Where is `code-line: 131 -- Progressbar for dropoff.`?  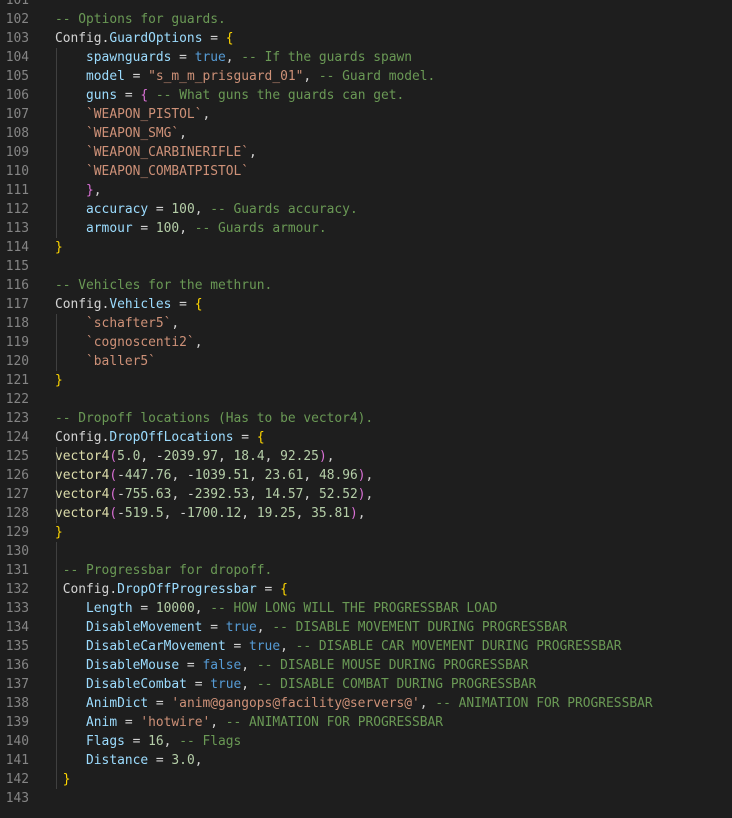
code-line: 131 -- Progressbar for dropoff. is located at coordinates (366, 570).